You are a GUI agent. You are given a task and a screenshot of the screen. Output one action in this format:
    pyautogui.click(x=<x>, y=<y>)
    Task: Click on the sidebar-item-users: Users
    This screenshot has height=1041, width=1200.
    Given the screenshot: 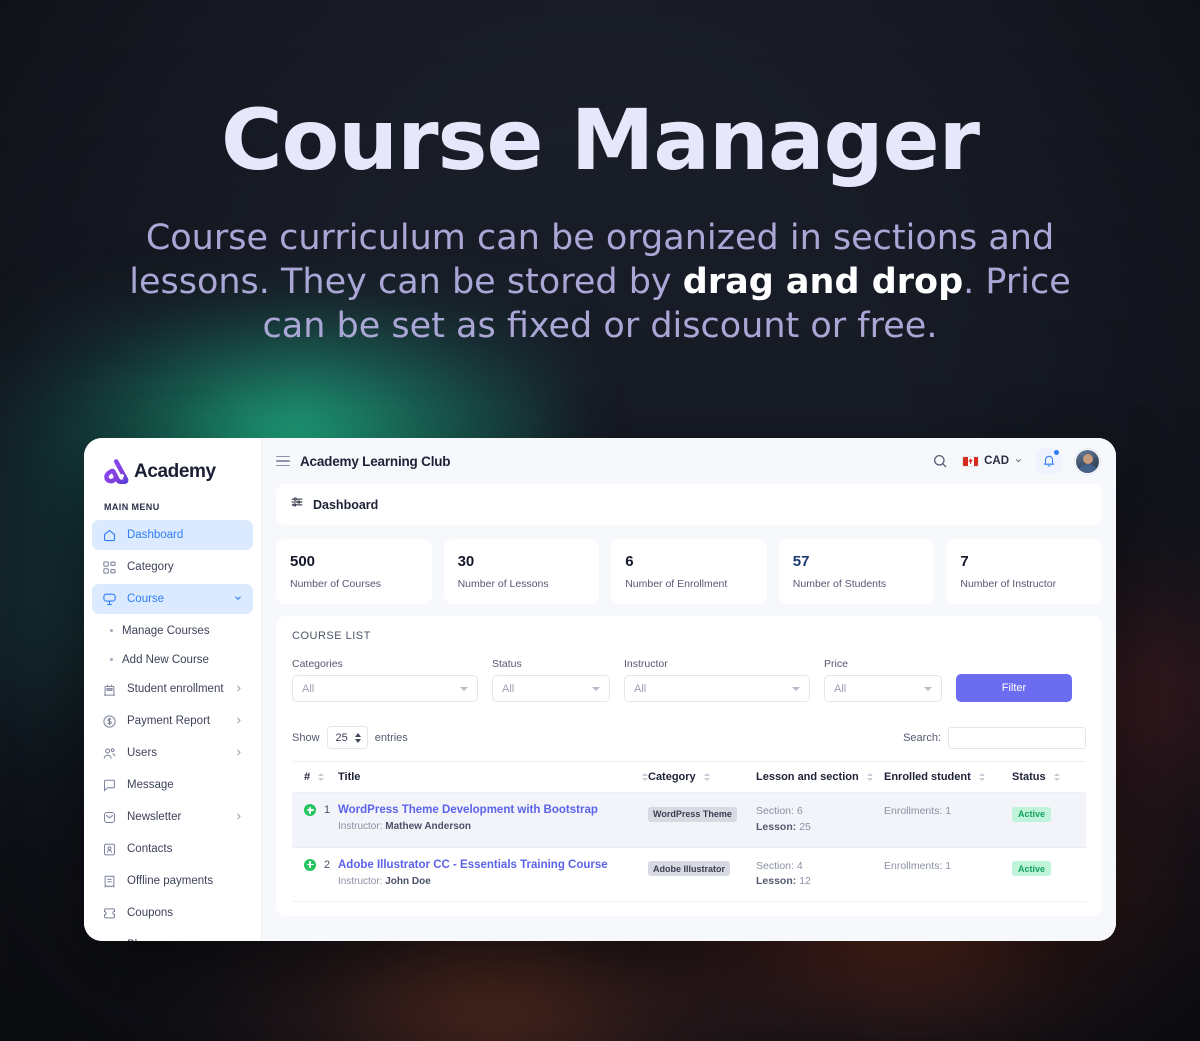 What is the action you would take?
    pyautogui.click(x=172, y=753)
    